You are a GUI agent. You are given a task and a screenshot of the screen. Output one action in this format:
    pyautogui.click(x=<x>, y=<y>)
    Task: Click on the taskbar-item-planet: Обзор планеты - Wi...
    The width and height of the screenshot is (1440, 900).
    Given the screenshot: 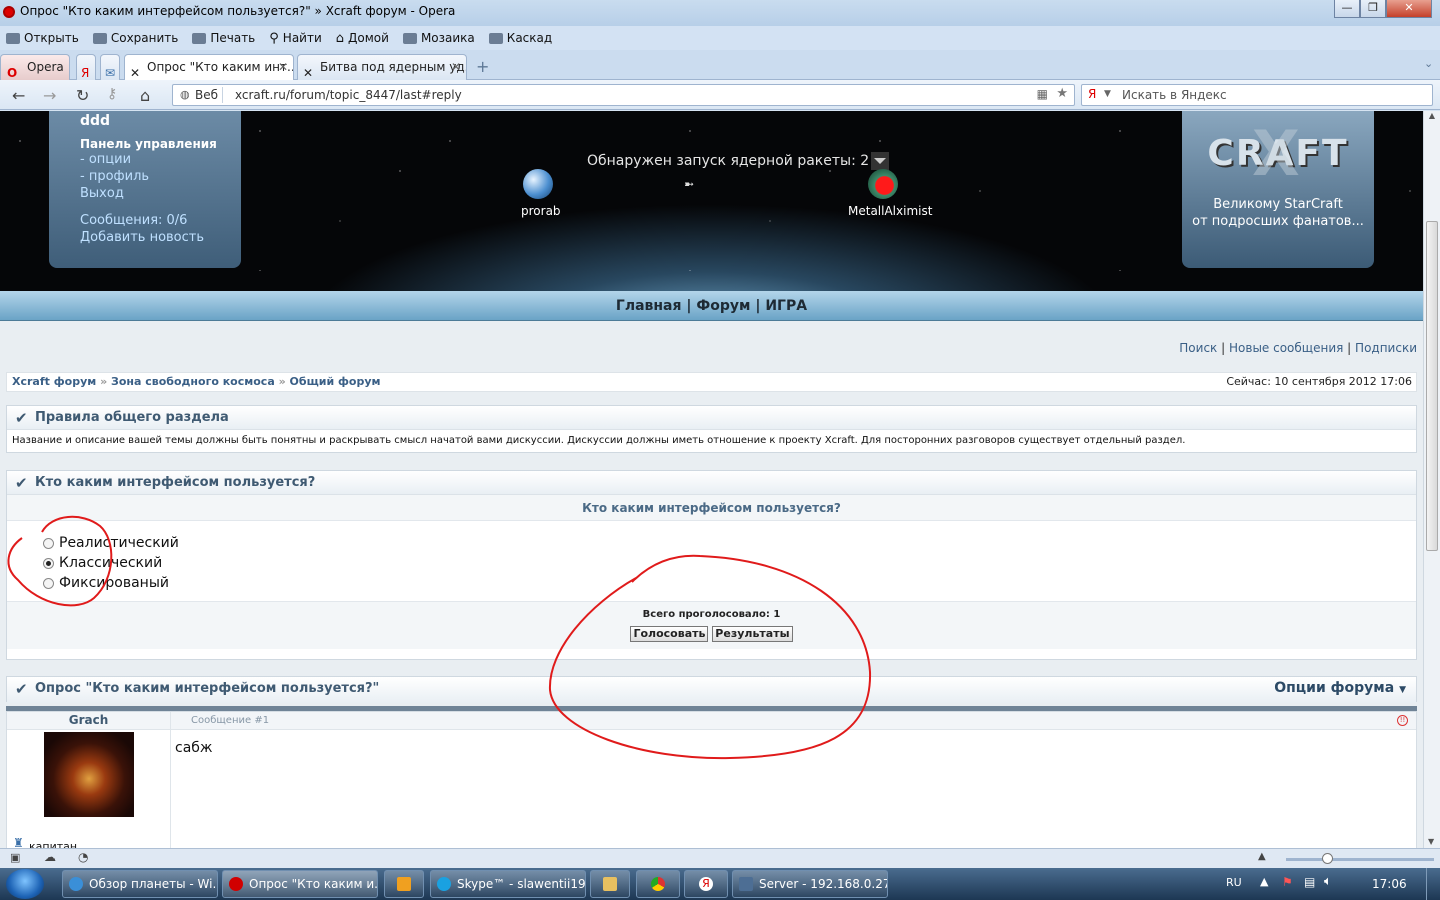 What is the action you would take?
    pyautogui.click(x=140, y=884)
    